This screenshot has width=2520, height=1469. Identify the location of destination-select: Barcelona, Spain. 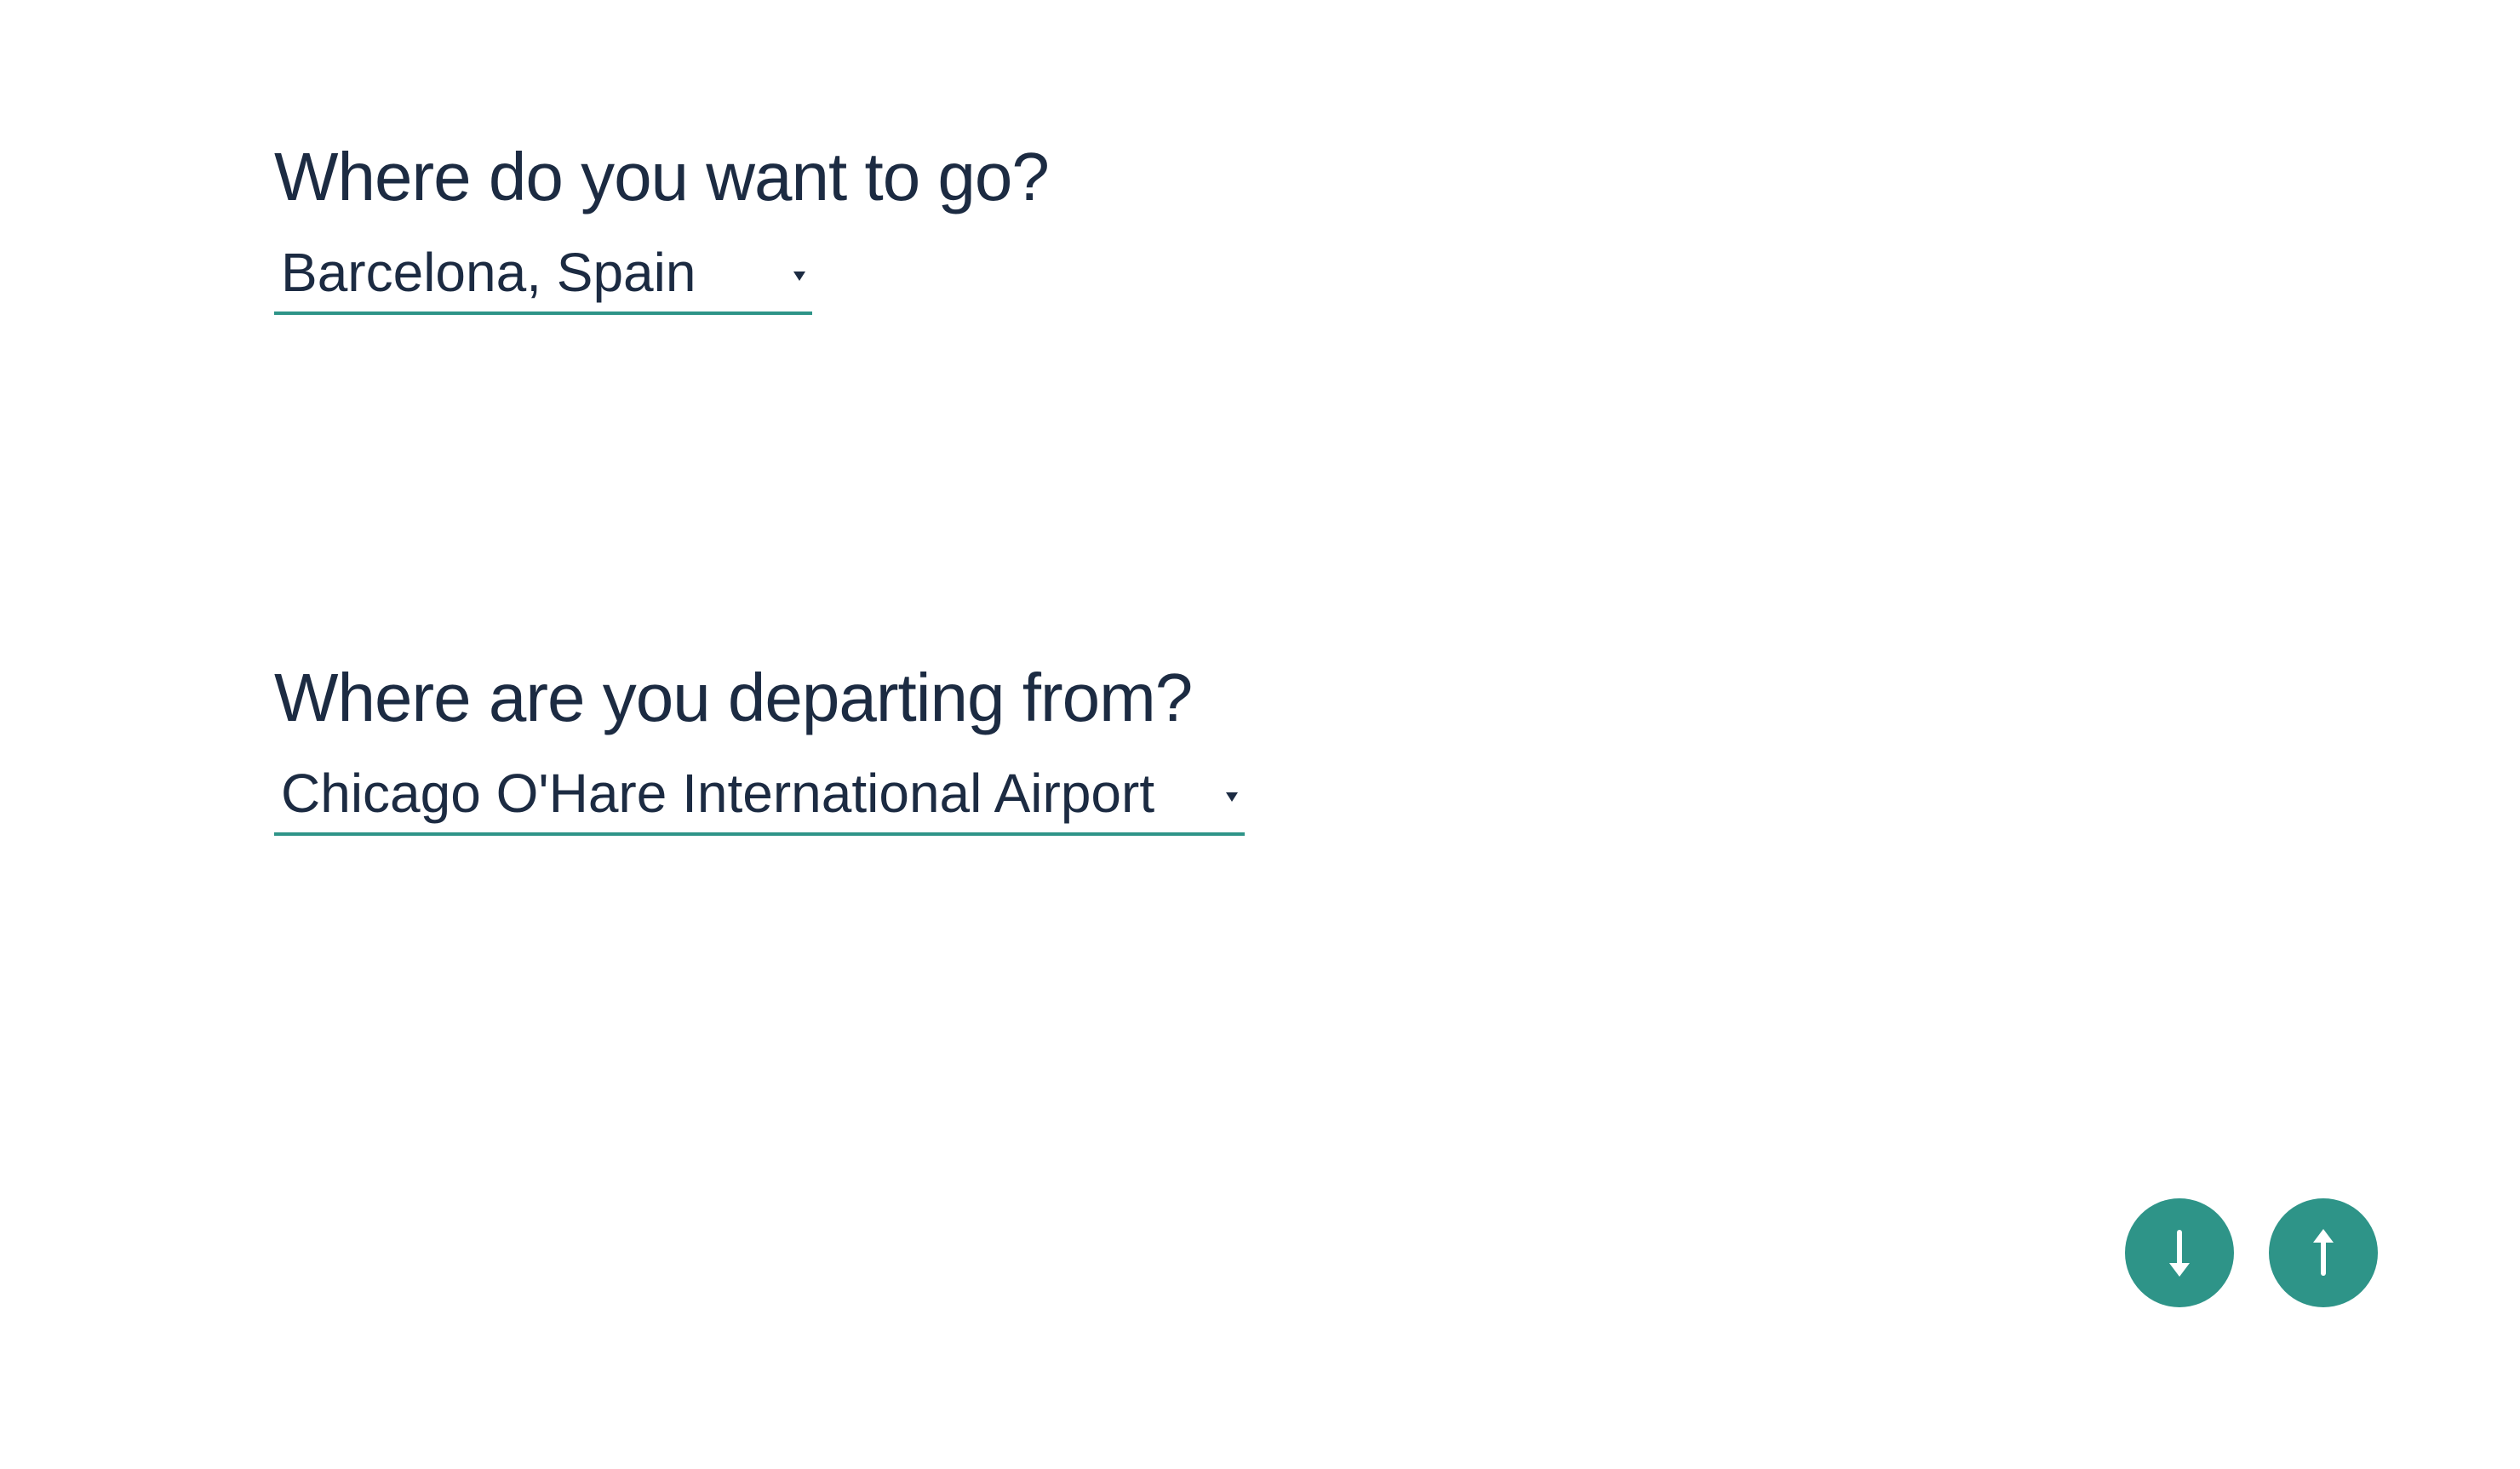
(543, 280).